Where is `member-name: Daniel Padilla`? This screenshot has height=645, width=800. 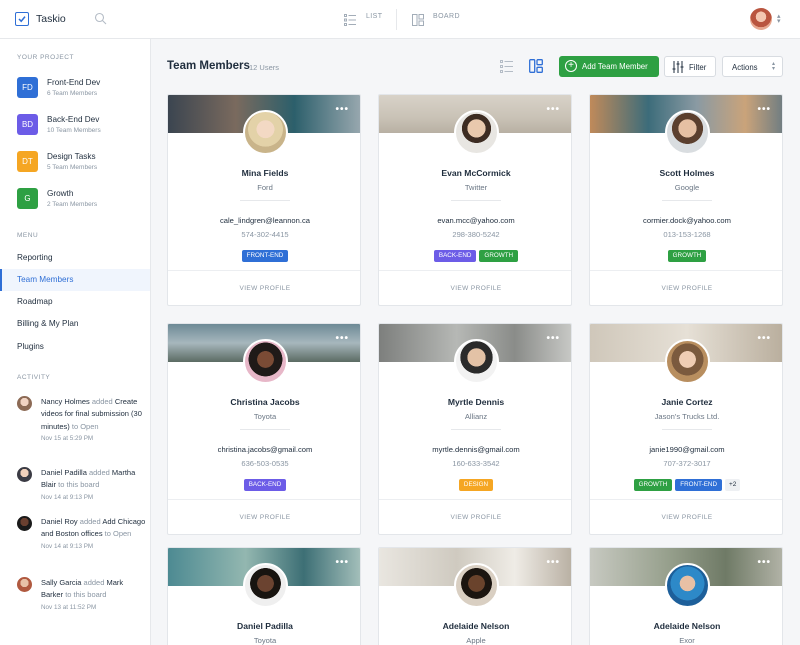 member-name: Daniel Padilla is located at coordinates (264, 626).